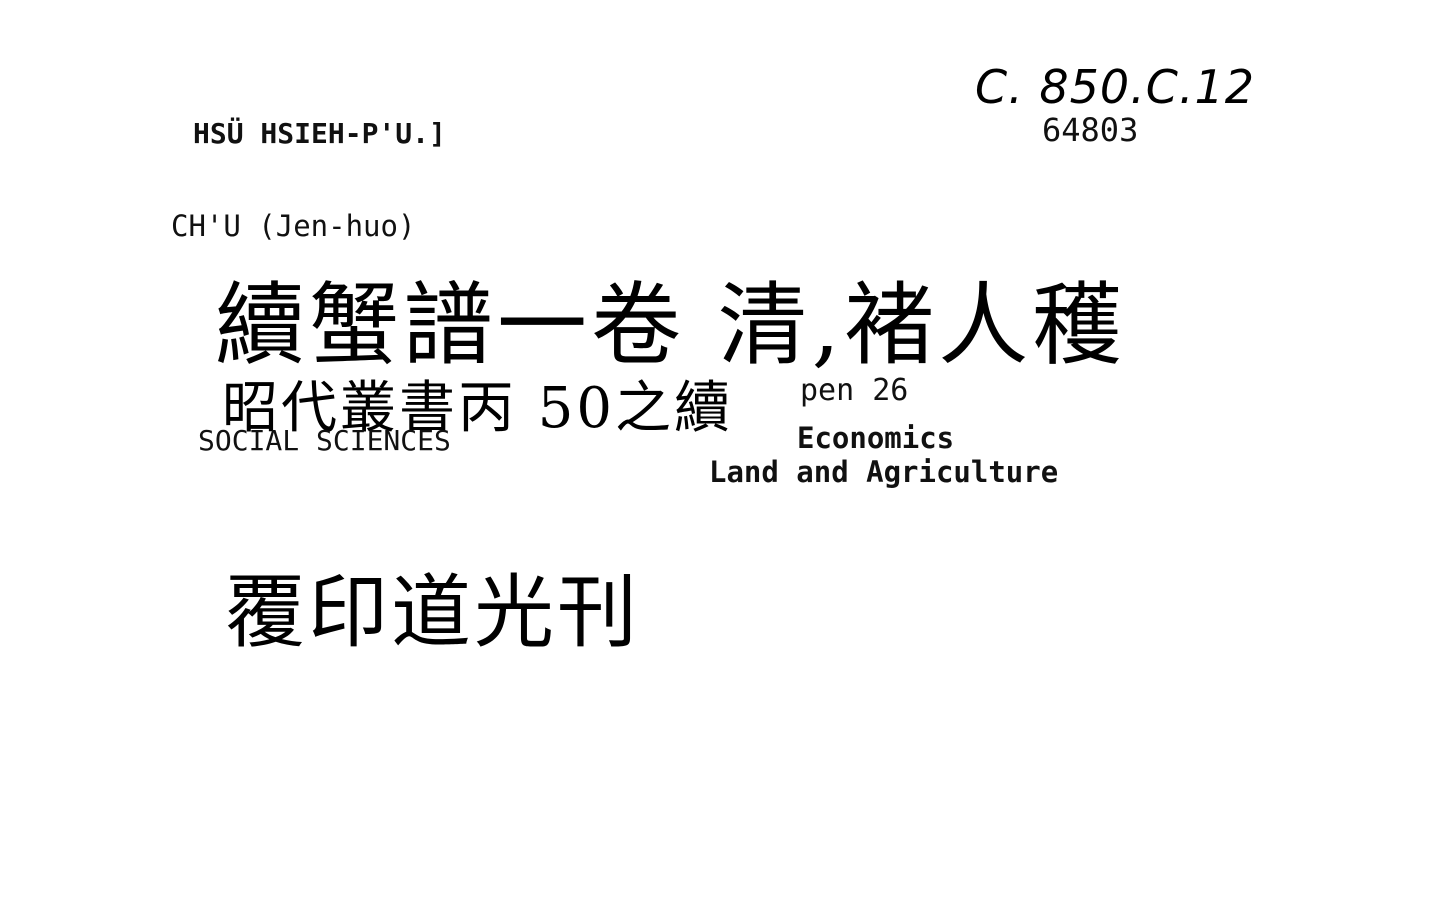 The width and height of the screenshot is (1441, 902). Describe the element at coordinates (1090, 130) in the screenshot. I see `accession-number: 64803` at that location.